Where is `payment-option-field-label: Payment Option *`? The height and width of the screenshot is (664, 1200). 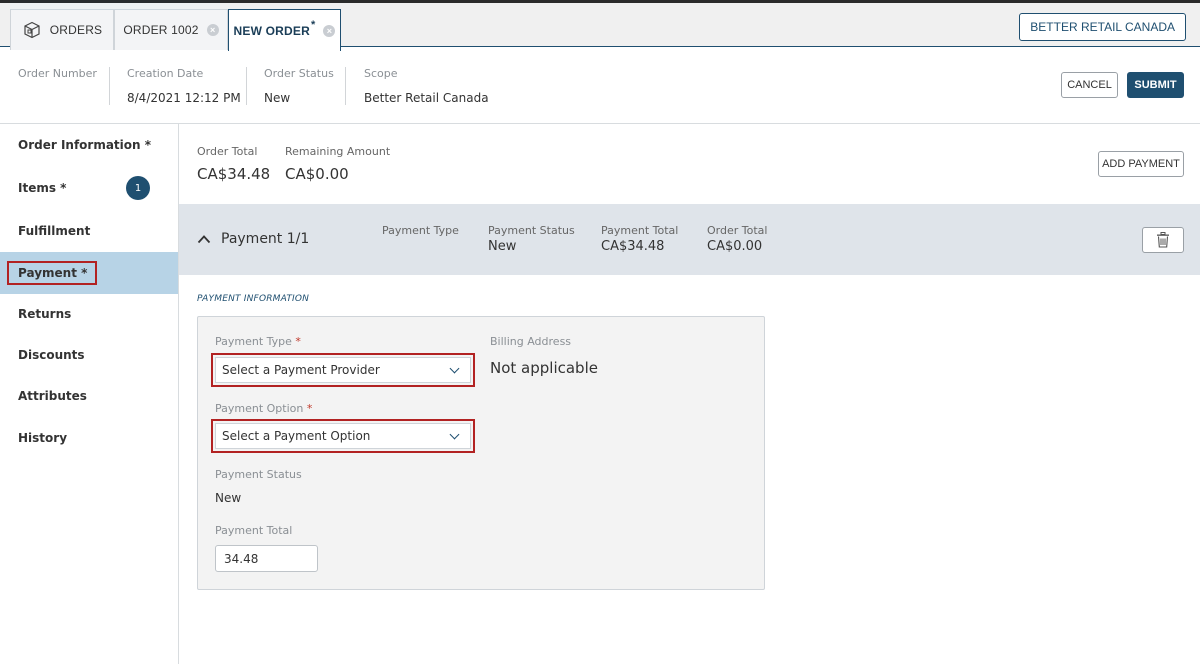 payment-option-field-label: Payment Option * is located at coordinates (263, 408).